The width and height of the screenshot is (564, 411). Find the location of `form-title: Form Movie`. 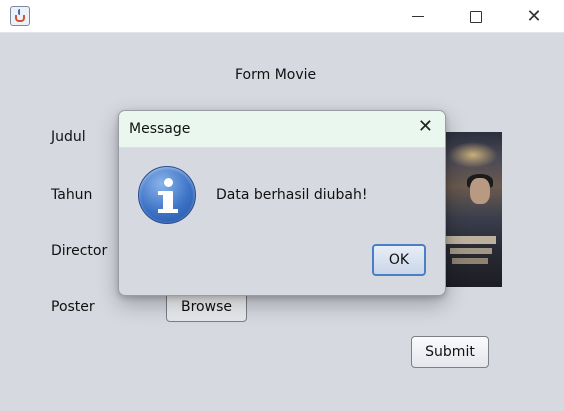

form-title: Form Movie is located at coordinates (276, 75).